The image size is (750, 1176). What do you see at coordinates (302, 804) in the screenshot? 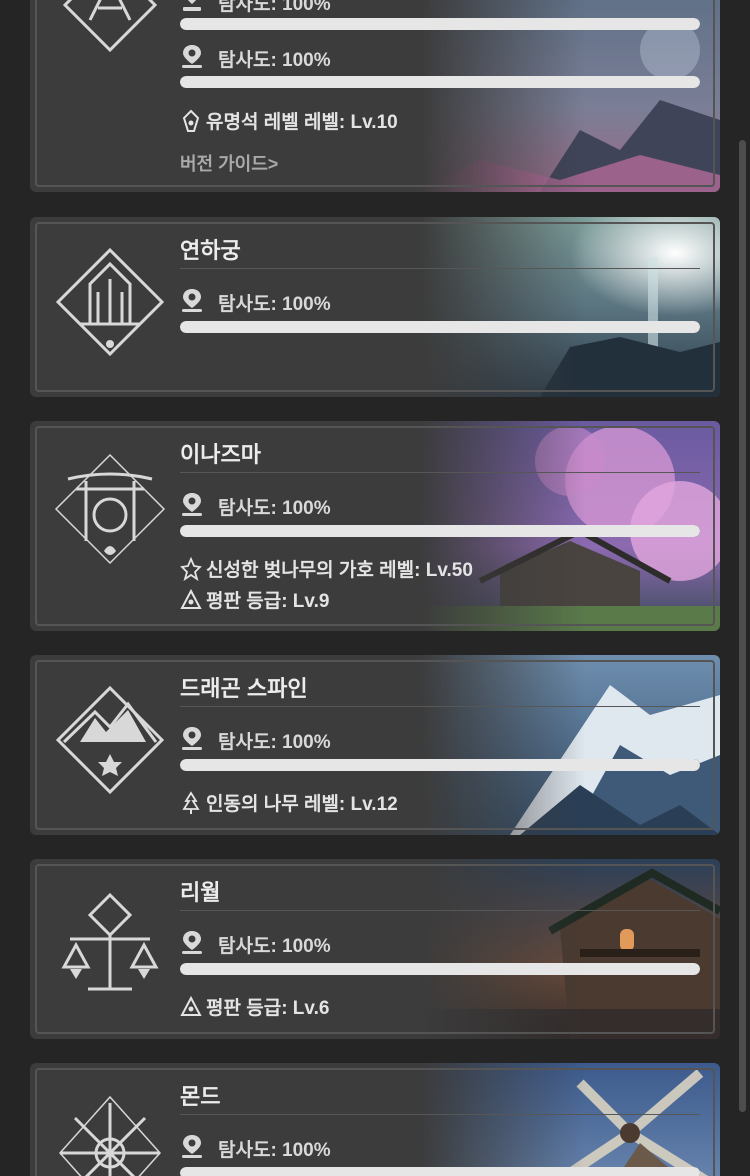
I see `frostbearing-tree-level-label: 인동의 나무 레벨: Lv.12` at bounding box center [302, 804].